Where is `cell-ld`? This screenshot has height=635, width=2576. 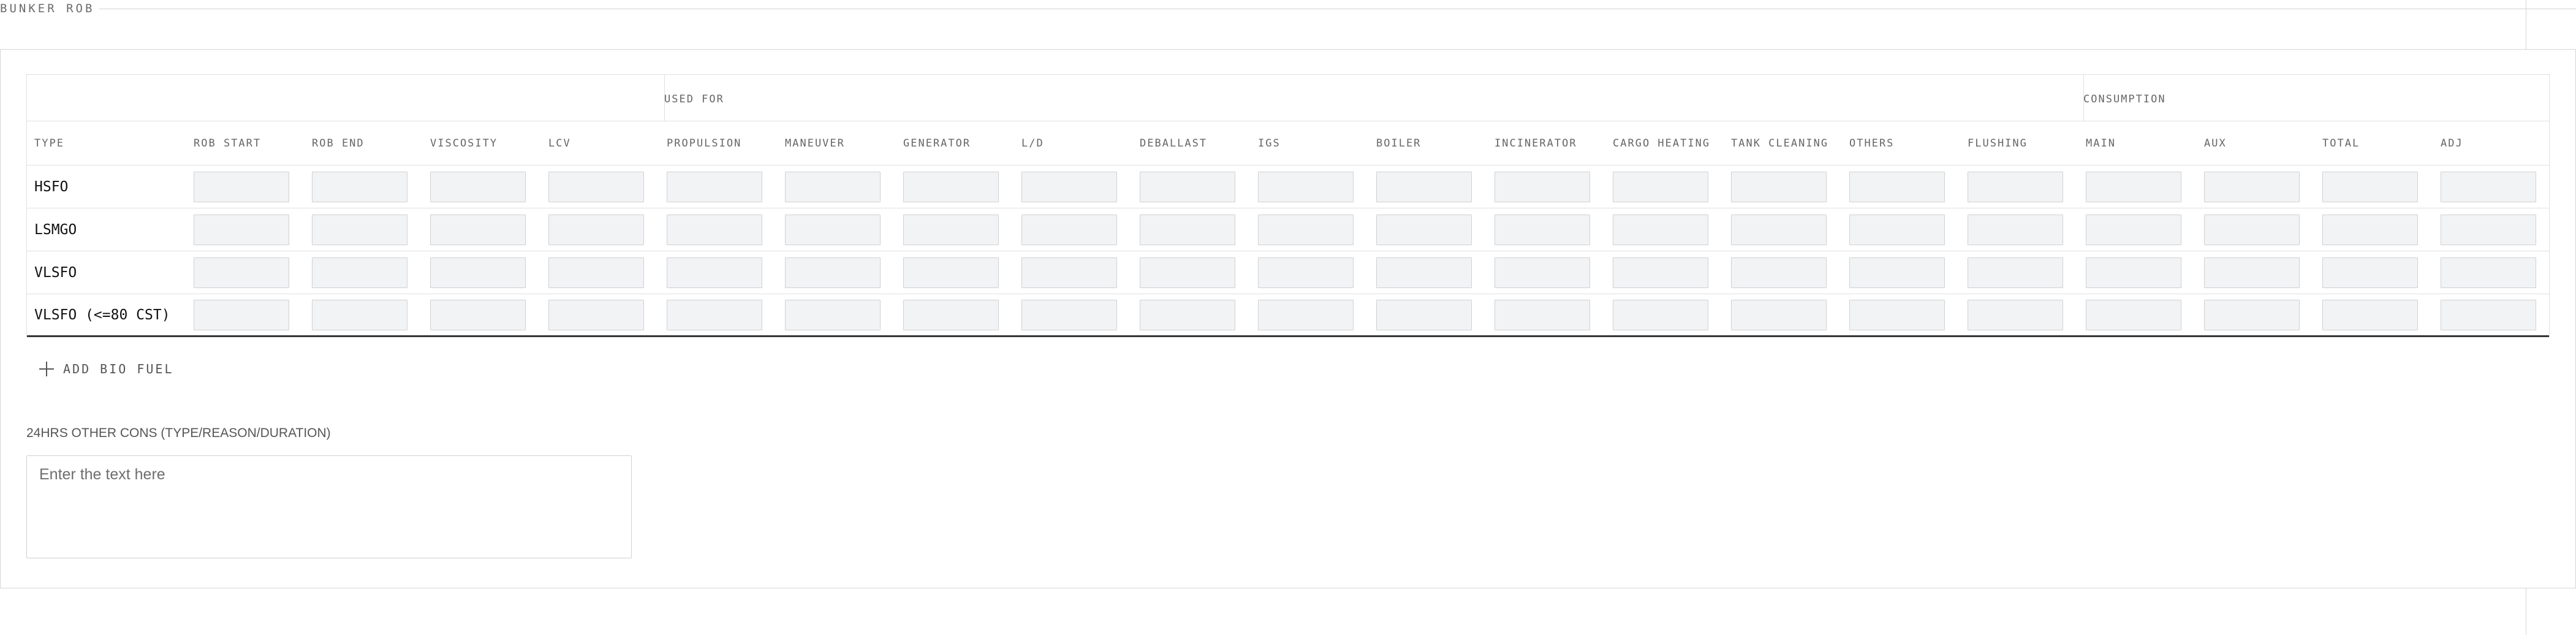
cell-ld is located at coordinates (1080, 187).